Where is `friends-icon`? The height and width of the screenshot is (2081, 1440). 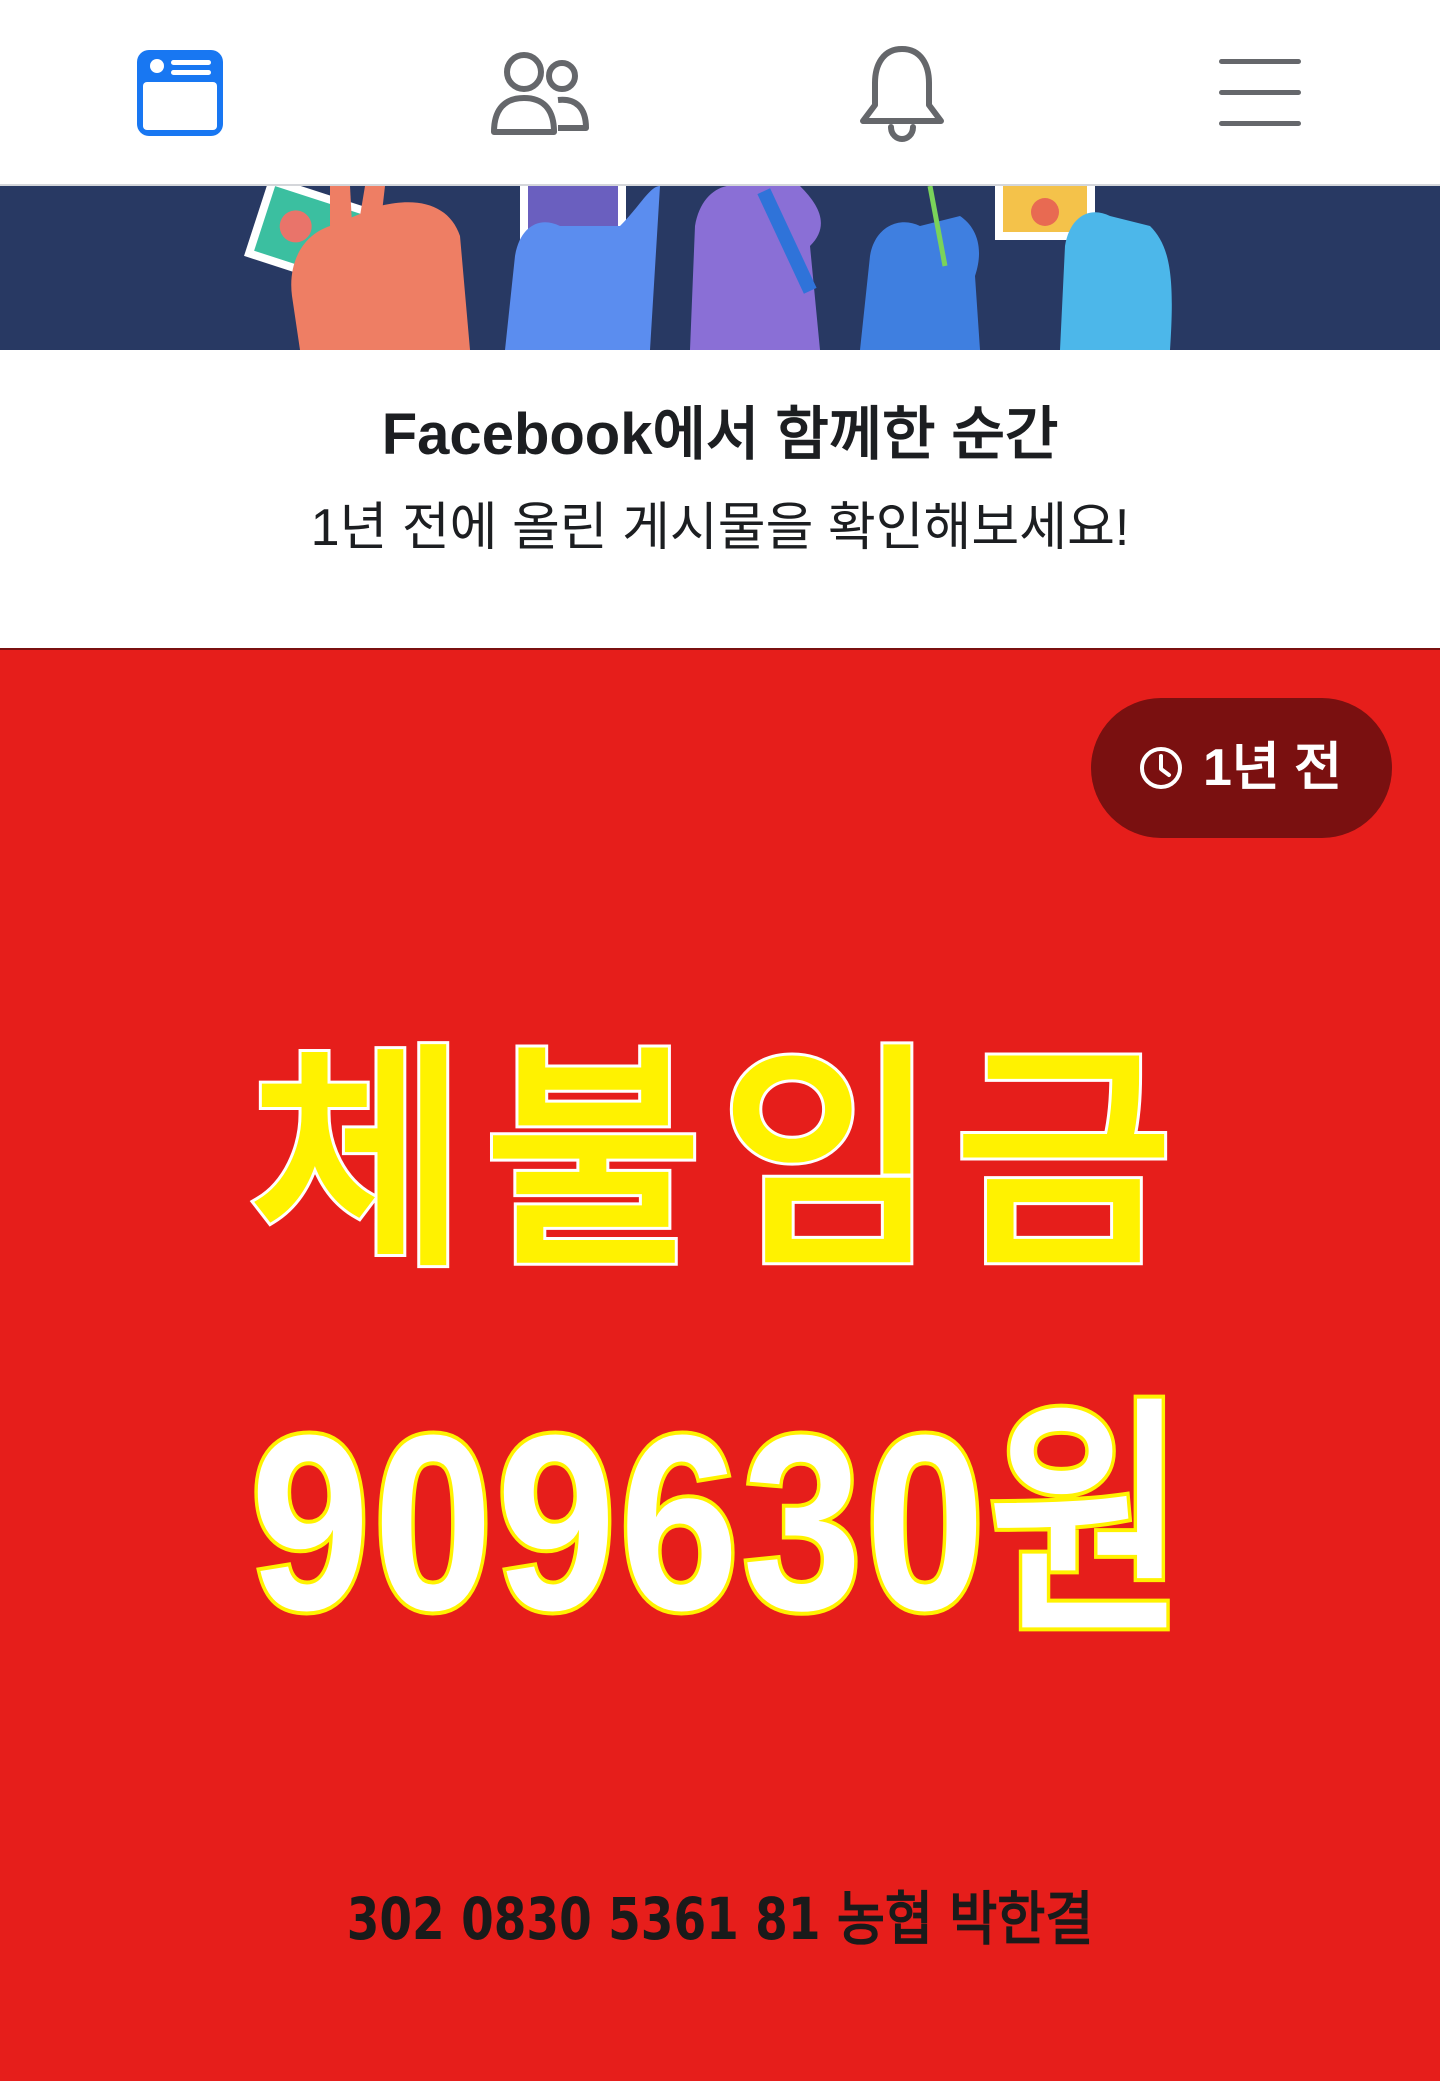 friends-icon is located at coordinates (540, 93).